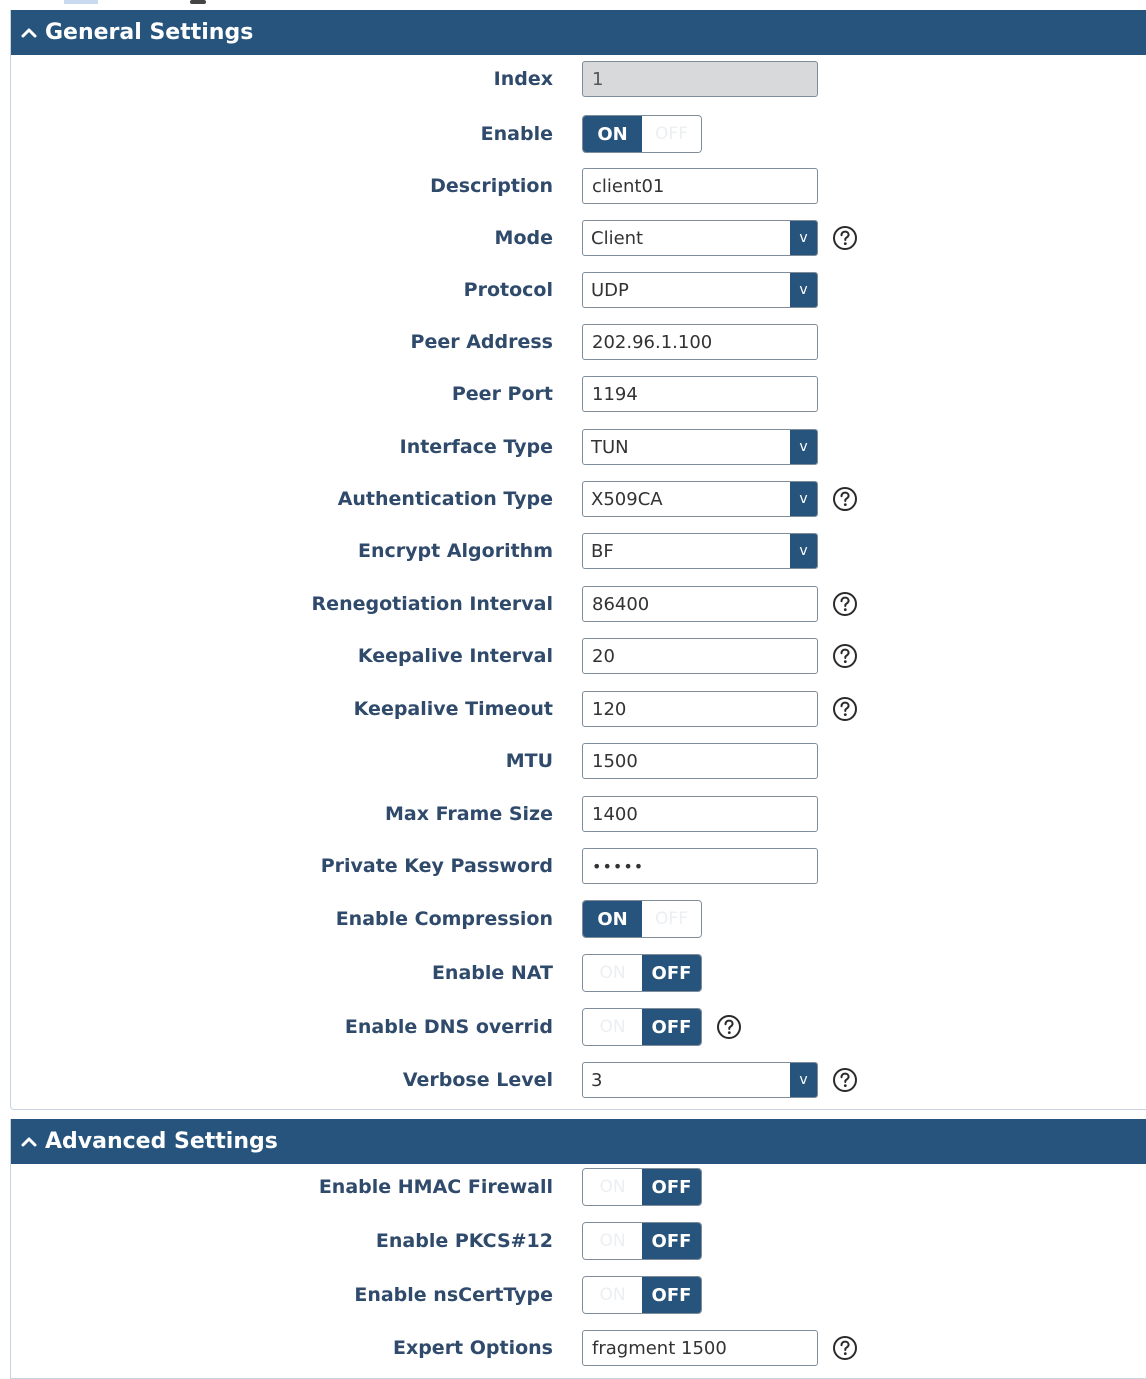 The height and width of the screenshot is (1379, 1146). I want to click on row-renegotiation-interval: Renegotiation Interval 86400, so click(578, 604).